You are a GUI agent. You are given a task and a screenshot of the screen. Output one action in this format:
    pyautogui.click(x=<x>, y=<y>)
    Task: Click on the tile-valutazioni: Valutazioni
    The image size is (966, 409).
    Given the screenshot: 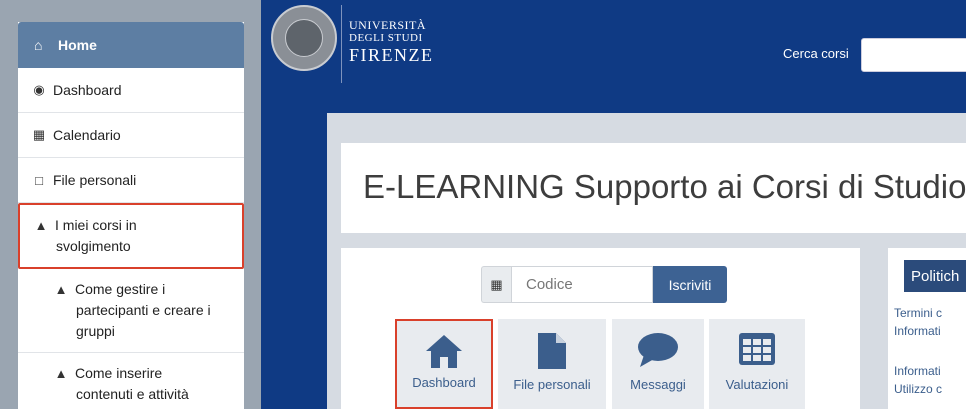 What is the action you would take?
    pyautogui.click(x=757, y=364)
    